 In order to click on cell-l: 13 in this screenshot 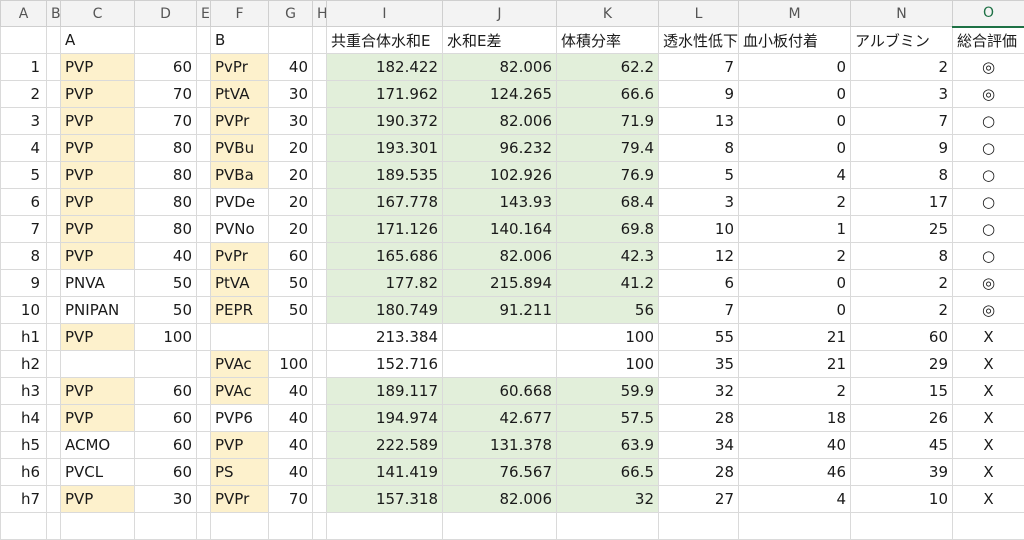, I will do `click(699, 121)`.